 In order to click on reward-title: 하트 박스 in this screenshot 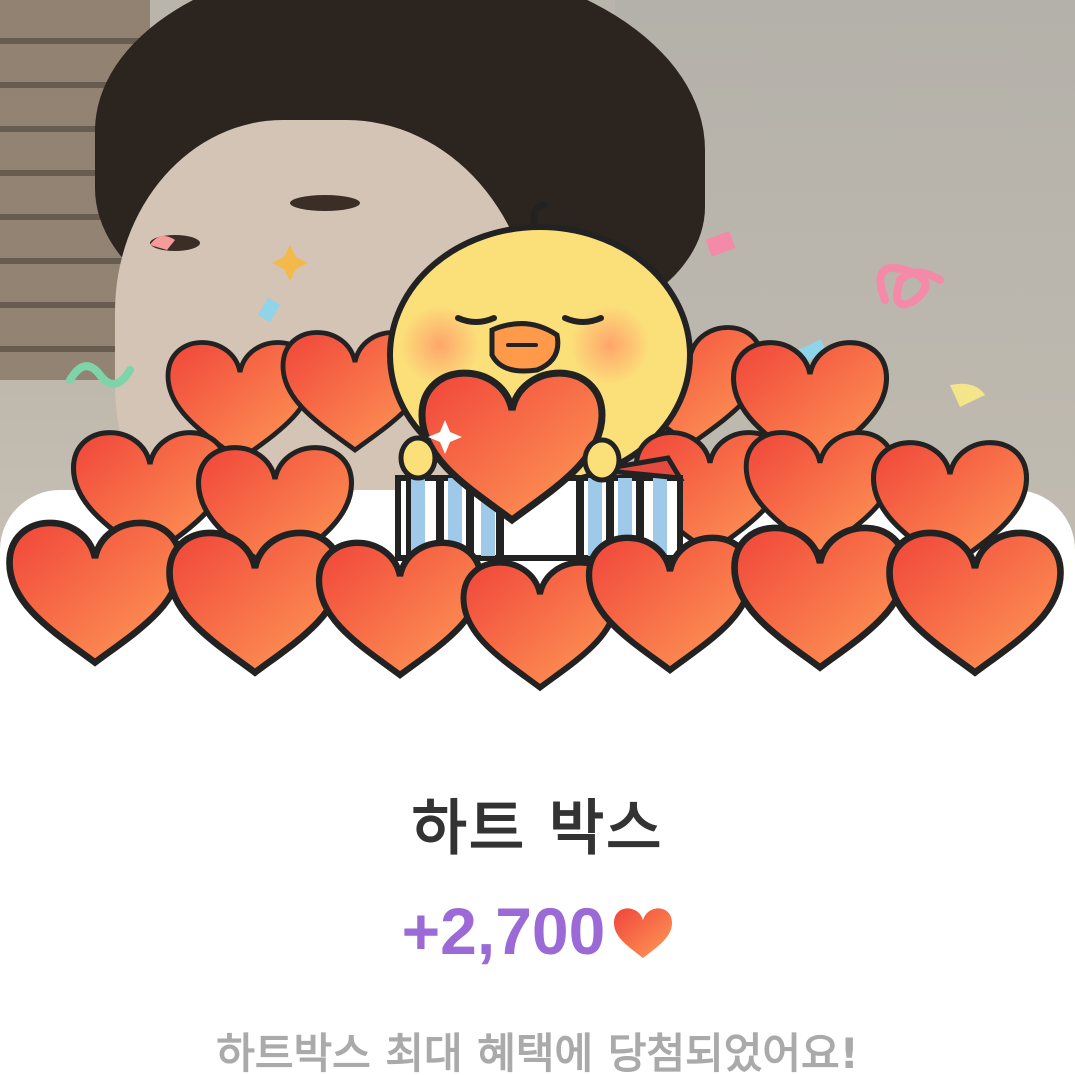, I will do `click(537, 829)`.